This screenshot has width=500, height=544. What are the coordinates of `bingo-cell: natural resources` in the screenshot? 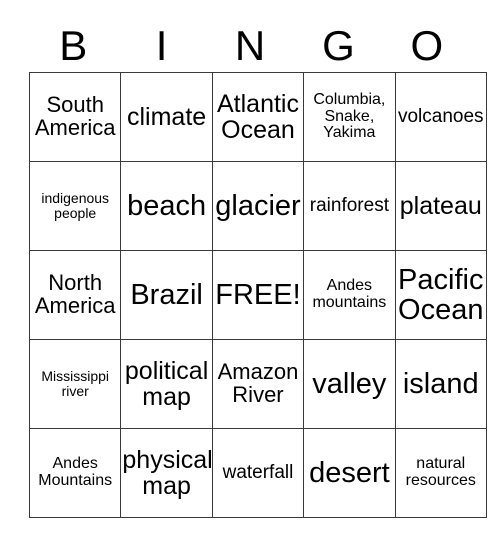 It's located at (440, 473).